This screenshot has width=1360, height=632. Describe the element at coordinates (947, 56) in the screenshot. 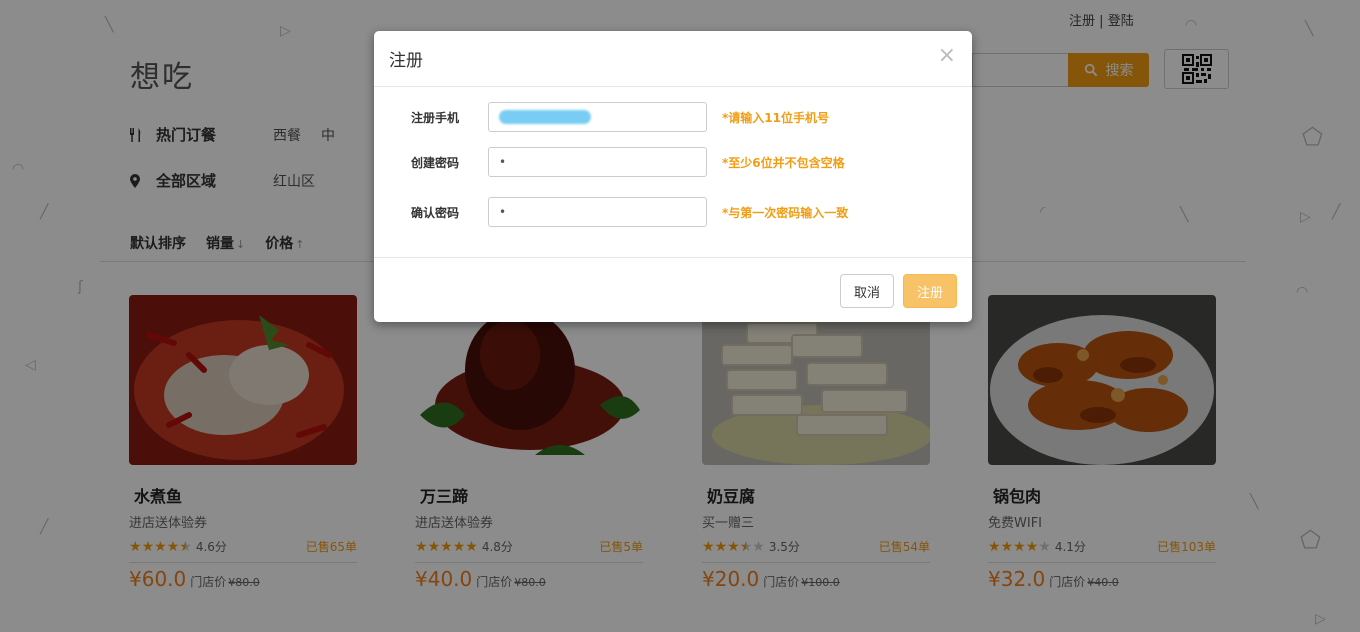

I see `close-icon: ×` at that location.